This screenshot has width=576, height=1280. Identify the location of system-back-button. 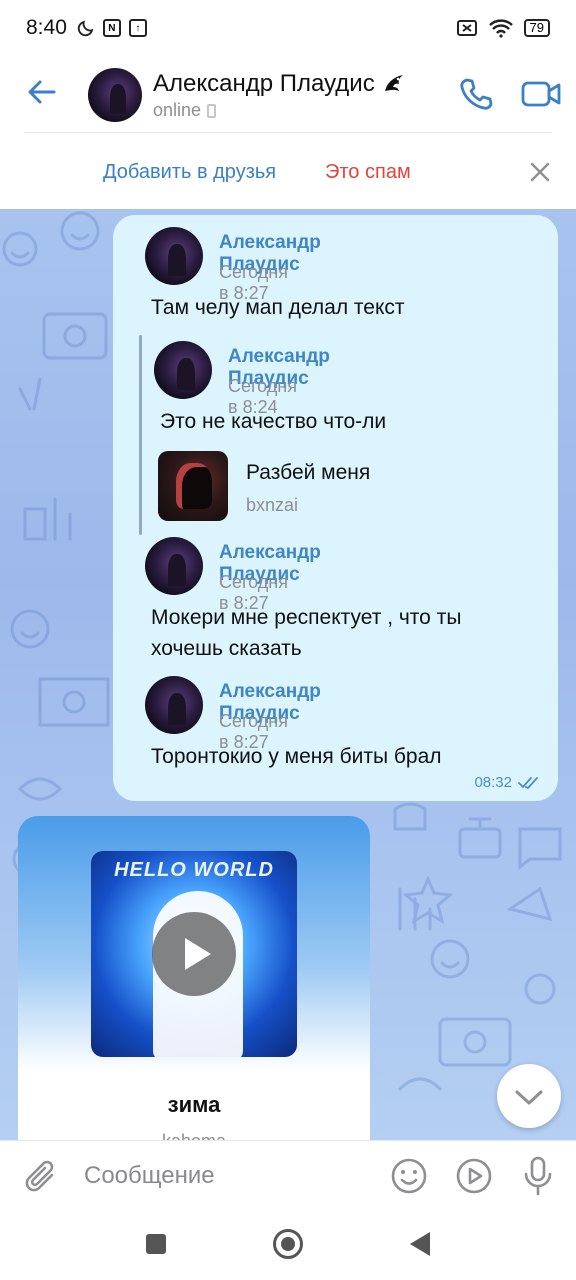
(420, 1244).